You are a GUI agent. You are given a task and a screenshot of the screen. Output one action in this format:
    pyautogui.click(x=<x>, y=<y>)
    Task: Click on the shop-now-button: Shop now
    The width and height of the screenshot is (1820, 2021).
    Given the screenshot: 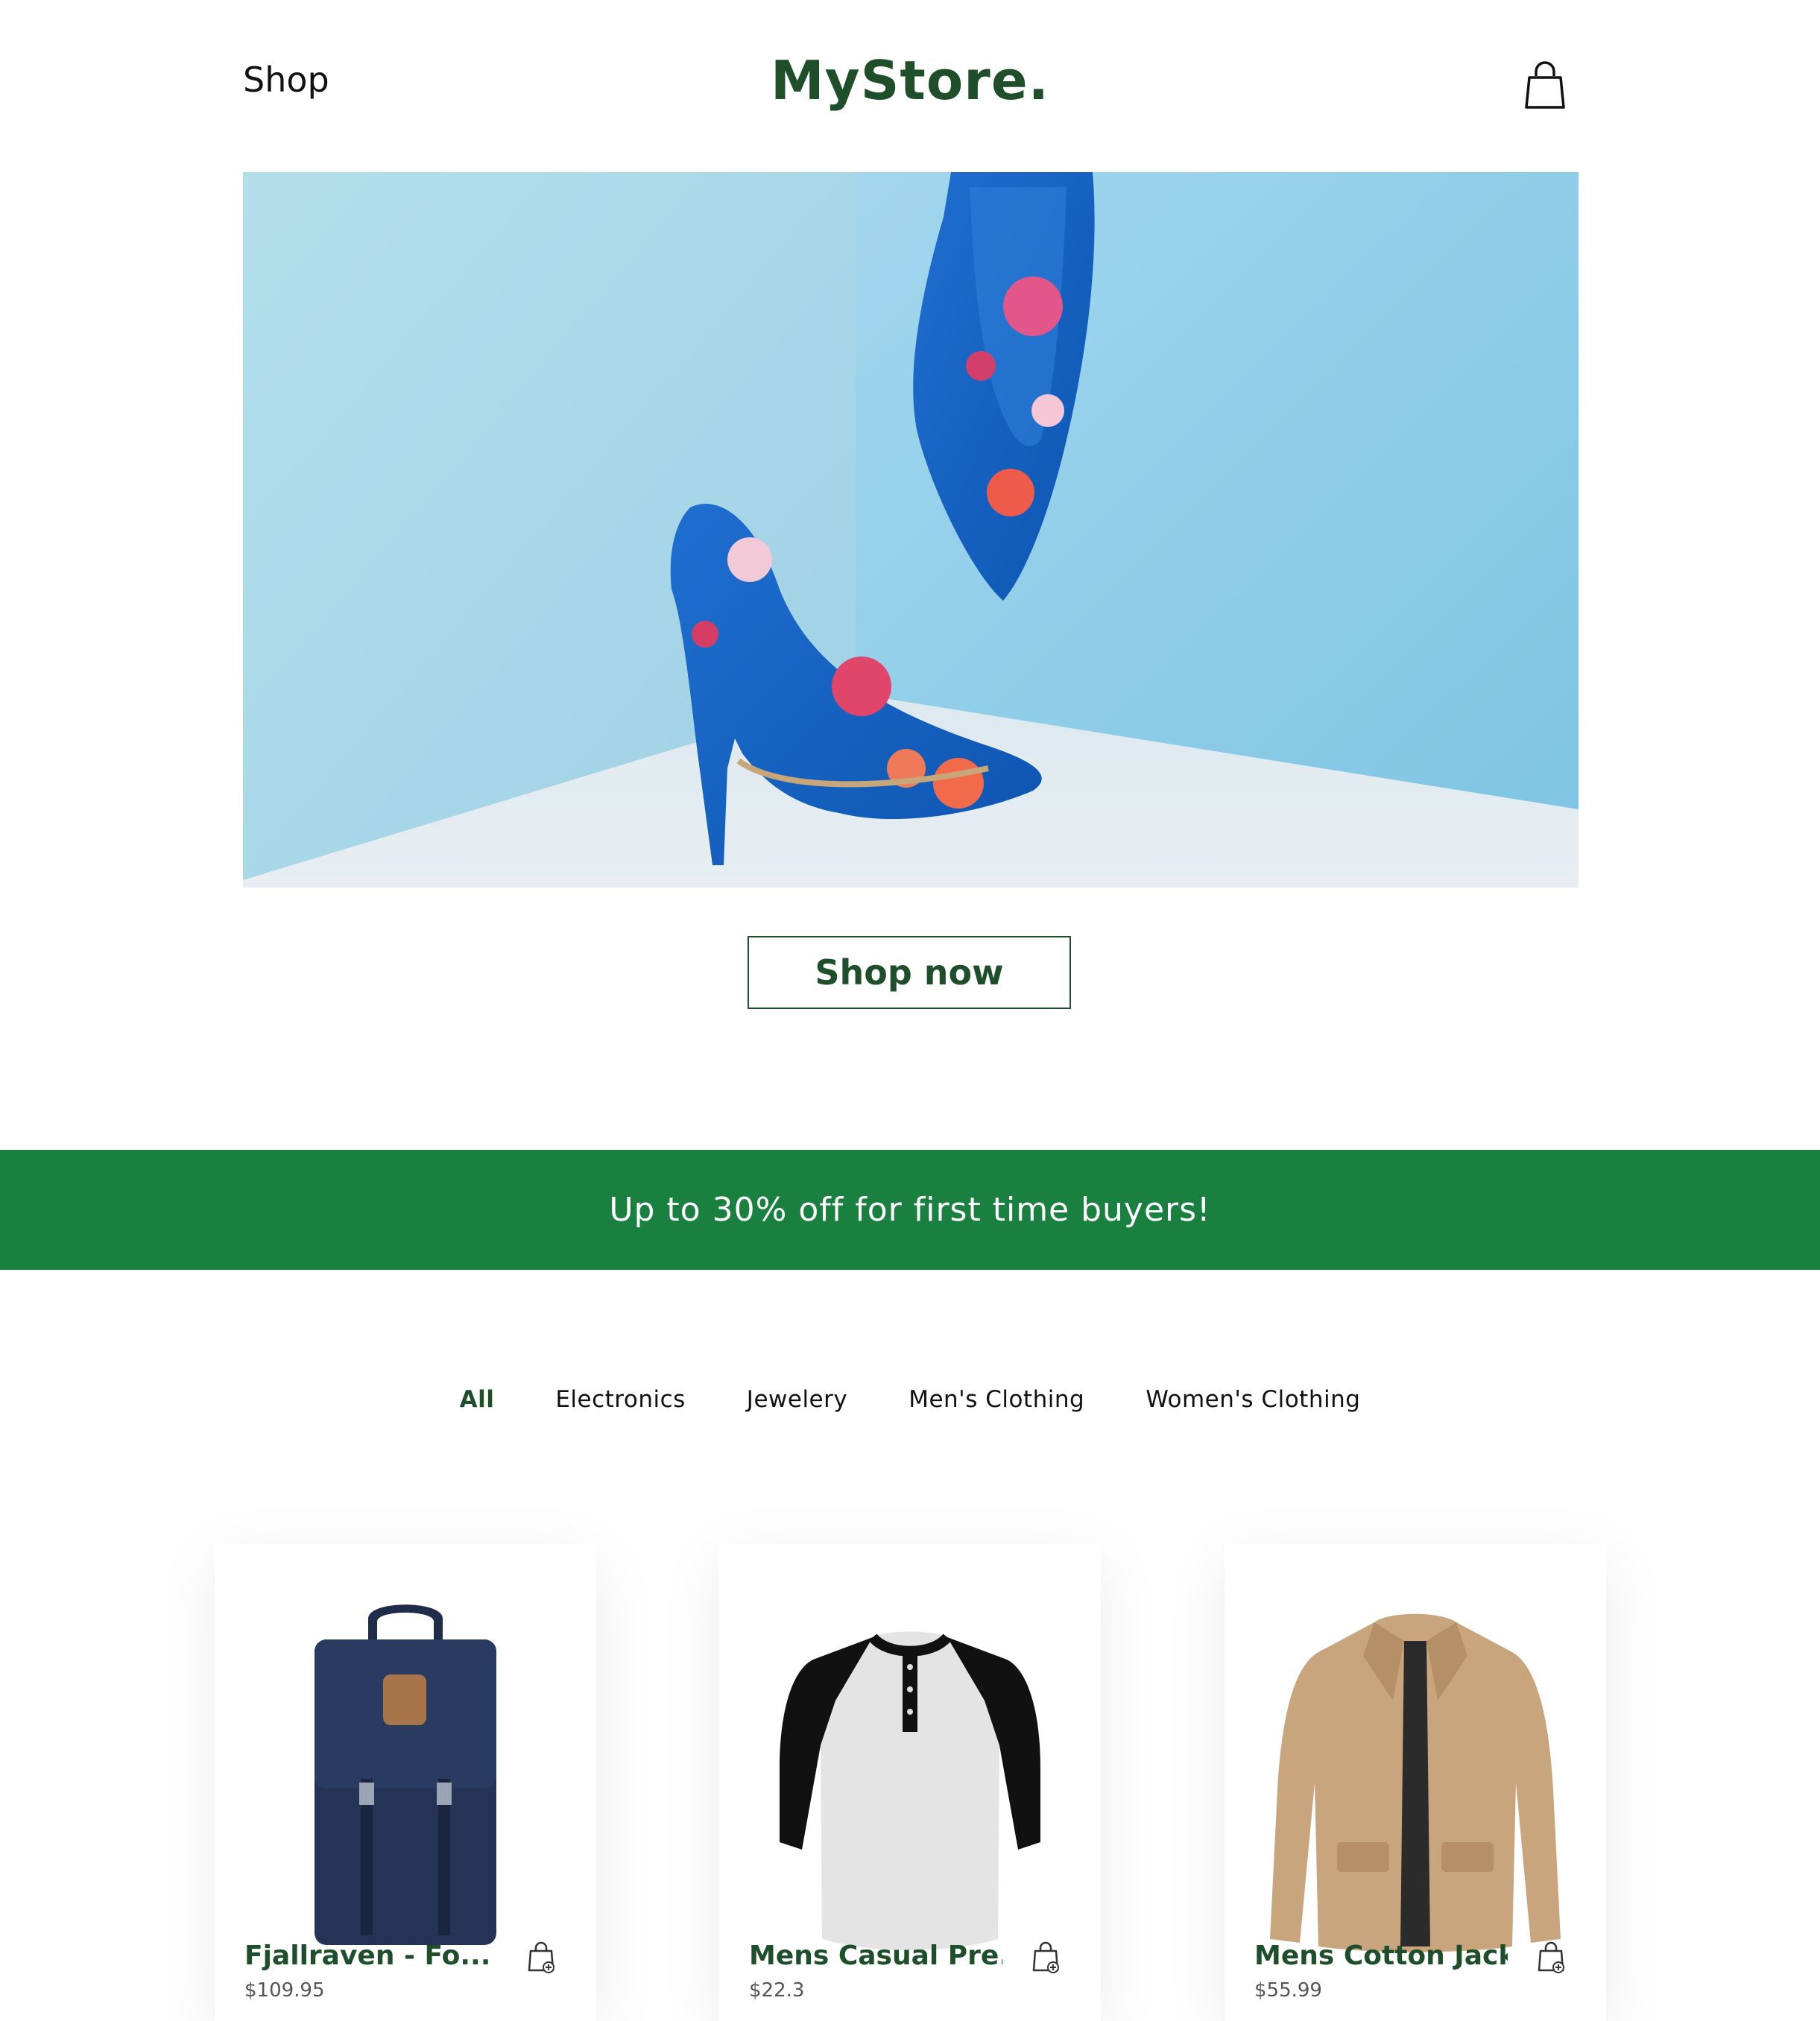 What is the action you would take?
    pyautogui.click(x=909, y=972)
    